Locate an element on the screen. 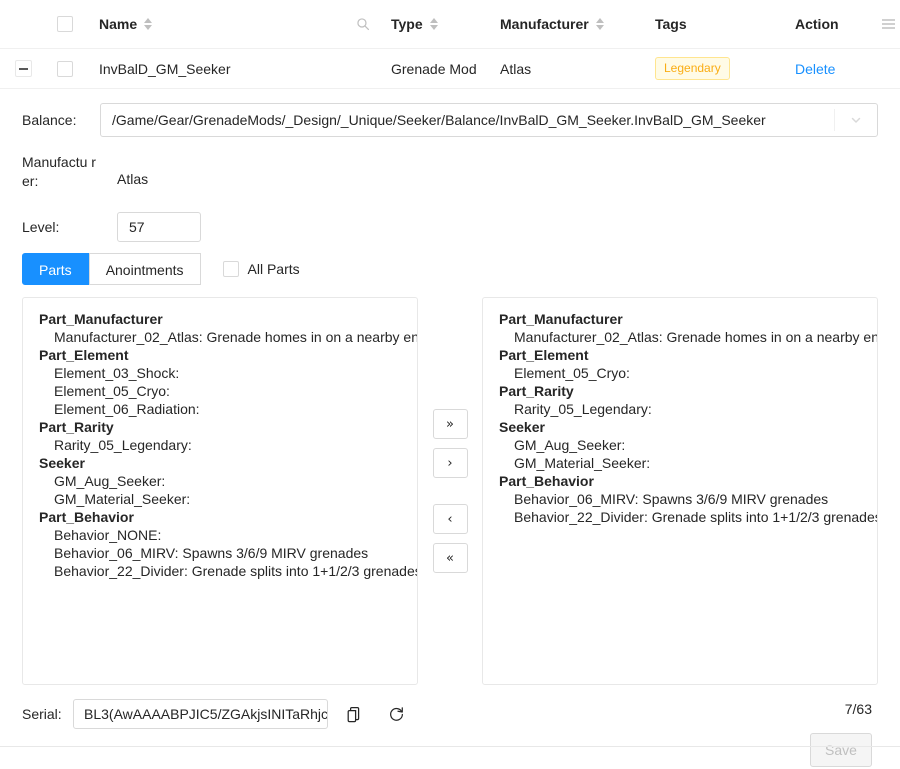 The width and height of the screenshot is (900, 769). footer-right: 7/63 Save is located at coordinates (844, 733).